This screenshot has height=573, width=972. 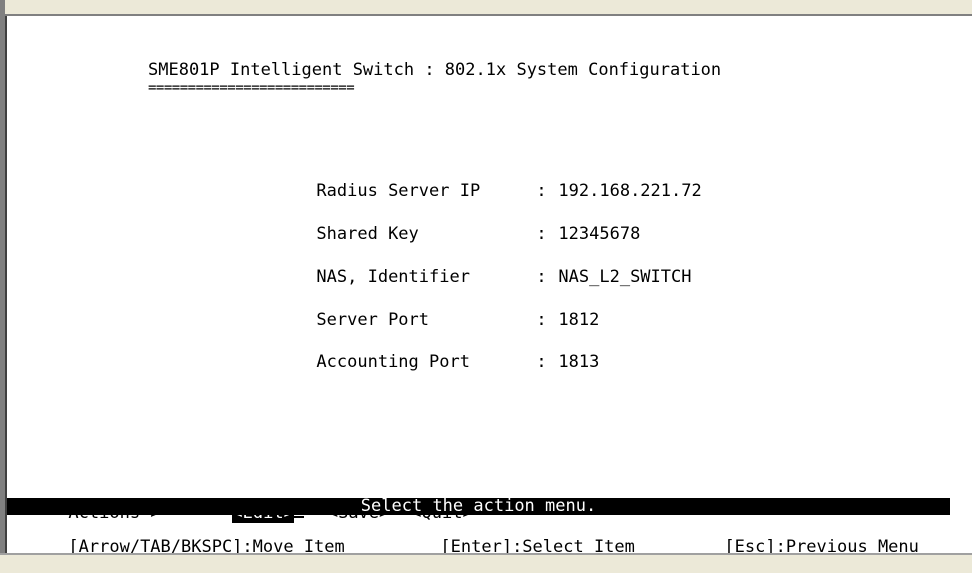 What do you see at coordinates (3, 285) in the screenshot?
I see `window-left-border` at bounding box center [3, 285].